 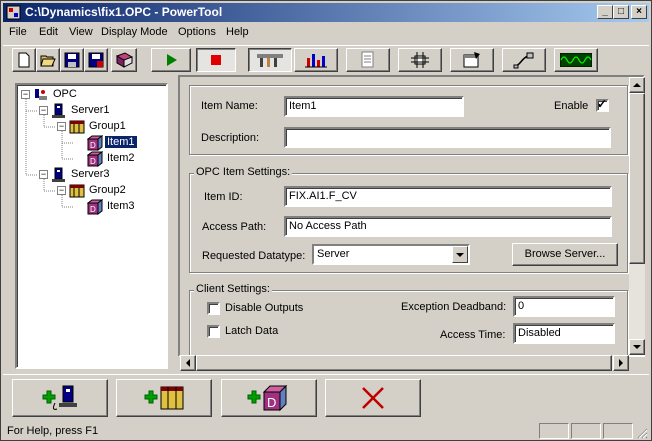 I want to click on open-icon, so click(x=48, y=61).